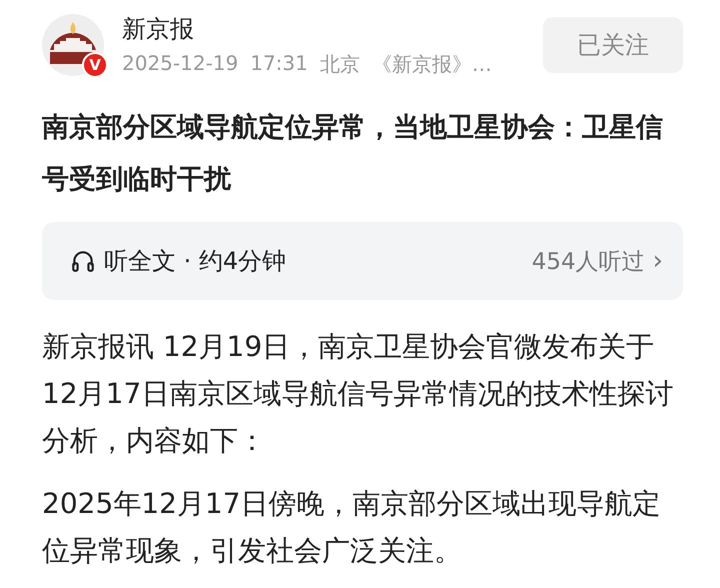 This screenshot has width=720, height=588. I want to click on listen-label: 听全文 · 约4分钟, so click(196, 261).